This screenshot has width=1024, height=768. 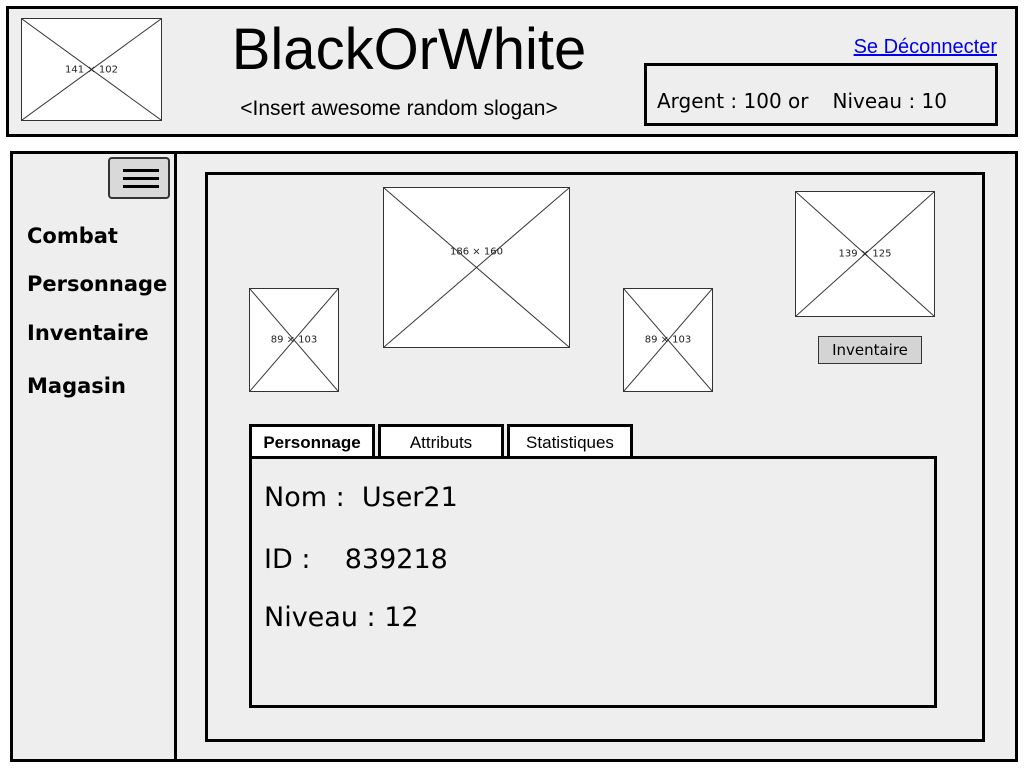 I want to click on character-image-left: 89 × 103, so click(x=294, y=340).